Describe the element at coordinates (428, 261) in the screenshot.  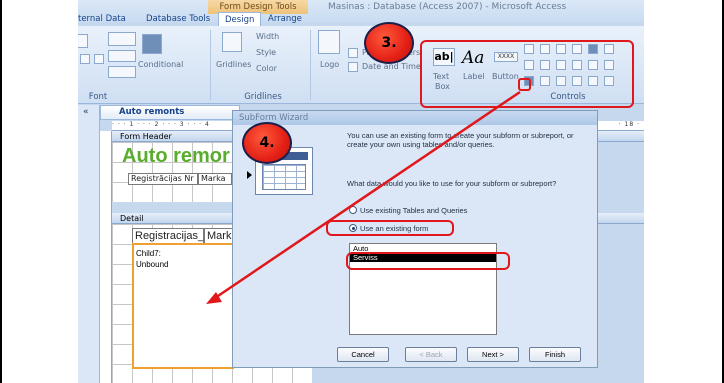
I see `serviss-highlight` at that location.